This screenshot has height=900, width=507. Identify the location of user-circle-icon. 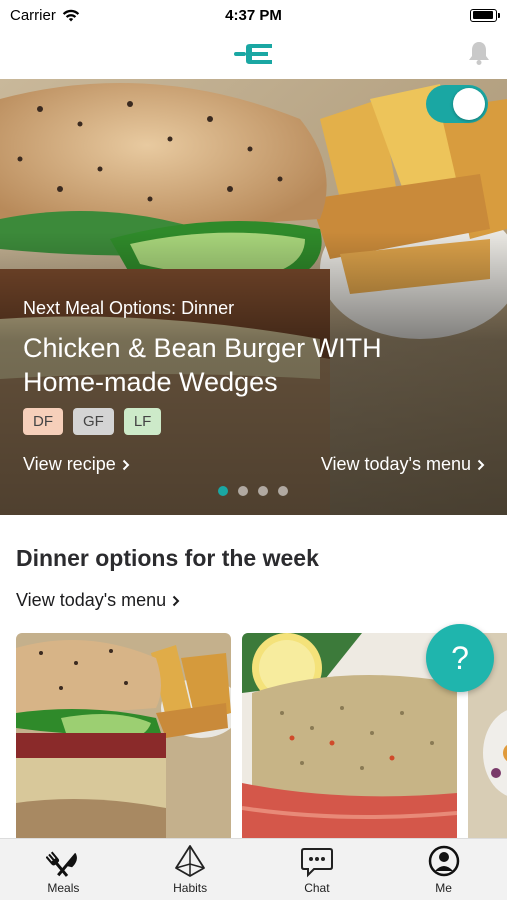
(443, 861).